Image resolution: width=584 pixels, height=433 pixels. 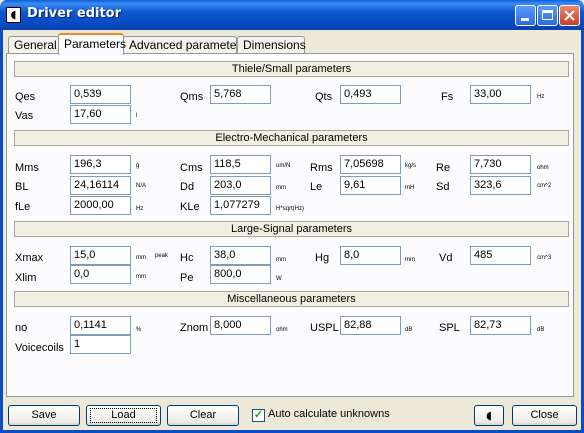 I want to click on vd-unit: cm^3, so click(x=544, y=258).